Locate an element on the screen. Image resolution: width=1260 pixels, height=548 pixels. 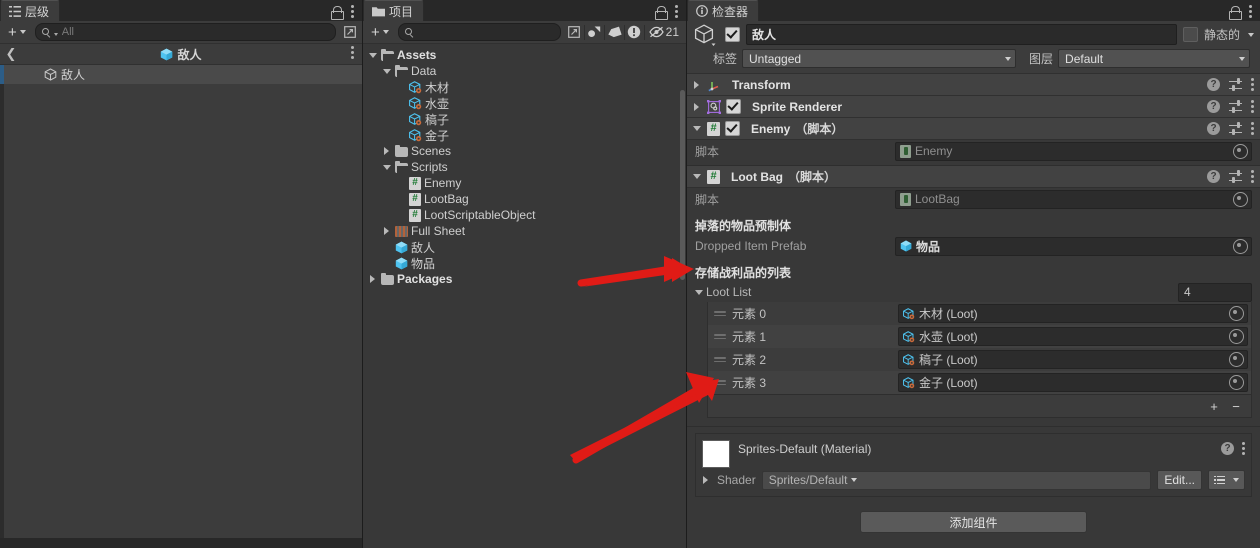
label-filter-icon is located at coordinates (614, 32).